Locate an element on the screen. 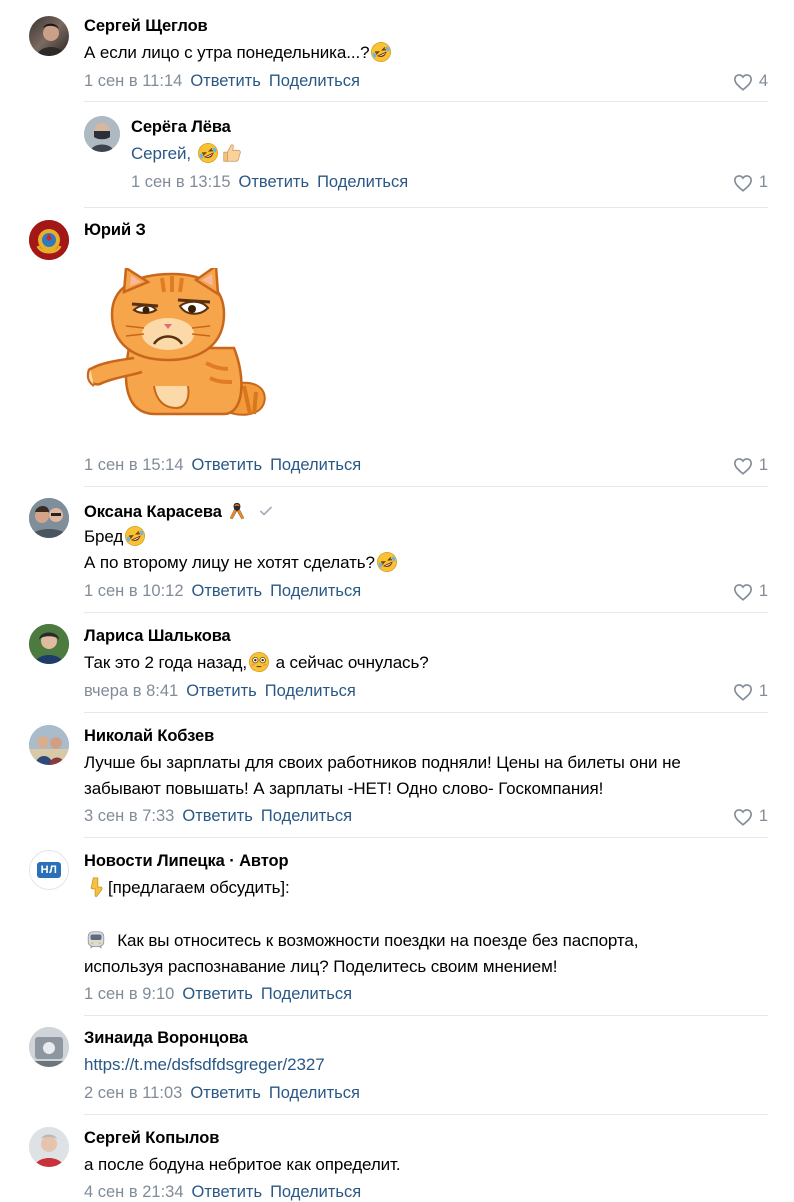 Image resolution: width=794 pixels, height=1202 pixels. comment-text-body-cont: а сейчас очнулась? is located at coordinates (352, 662).